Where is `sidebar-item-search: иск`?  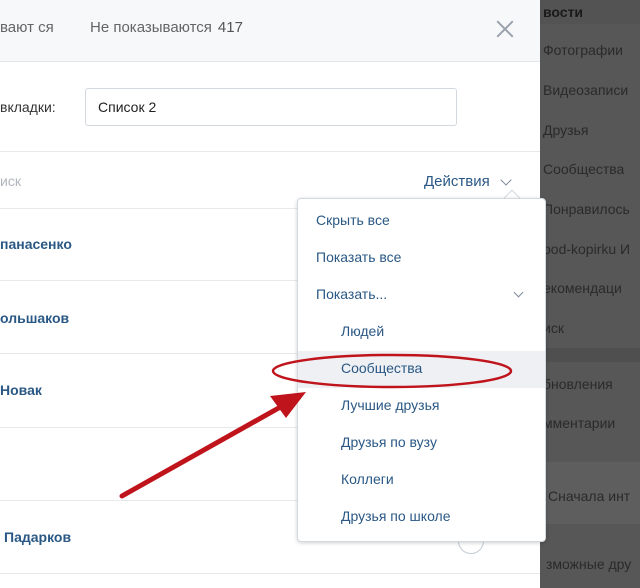
sidebar-item-search: иск is located at coordinates (553, 328).